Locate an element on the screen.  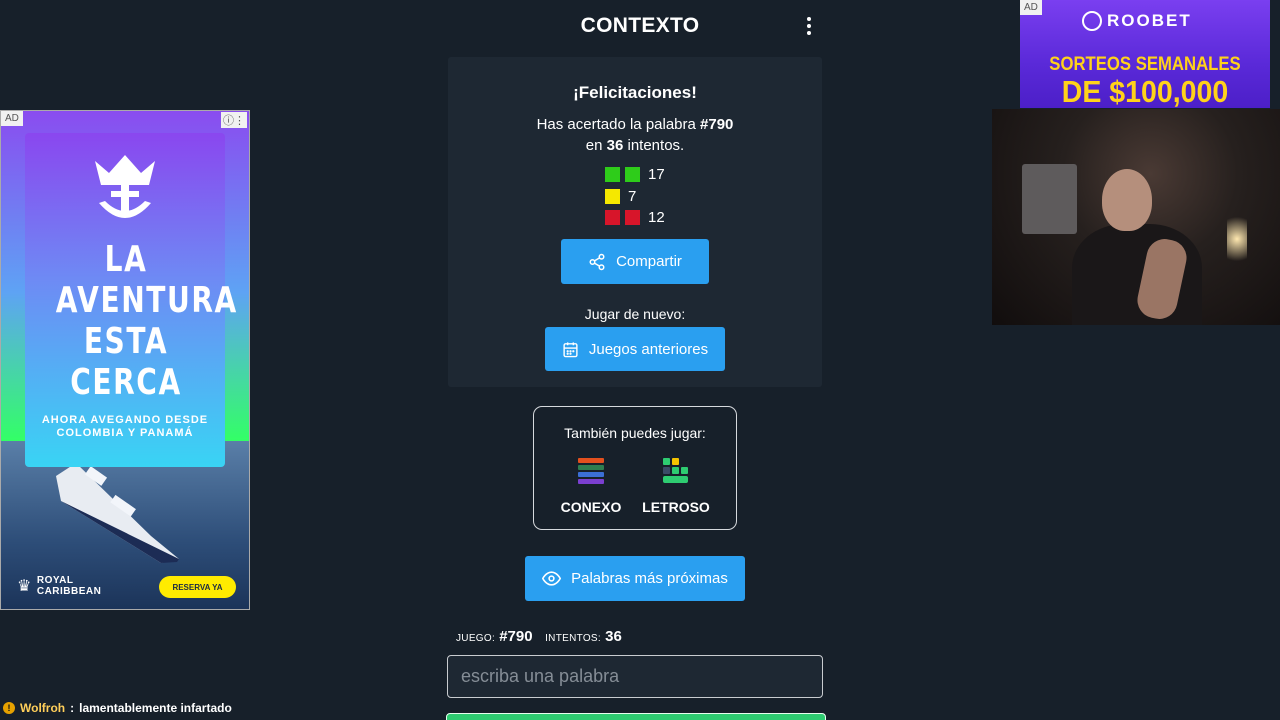
game-label-conexo: CONEXO is located at coordinates (591, 507).